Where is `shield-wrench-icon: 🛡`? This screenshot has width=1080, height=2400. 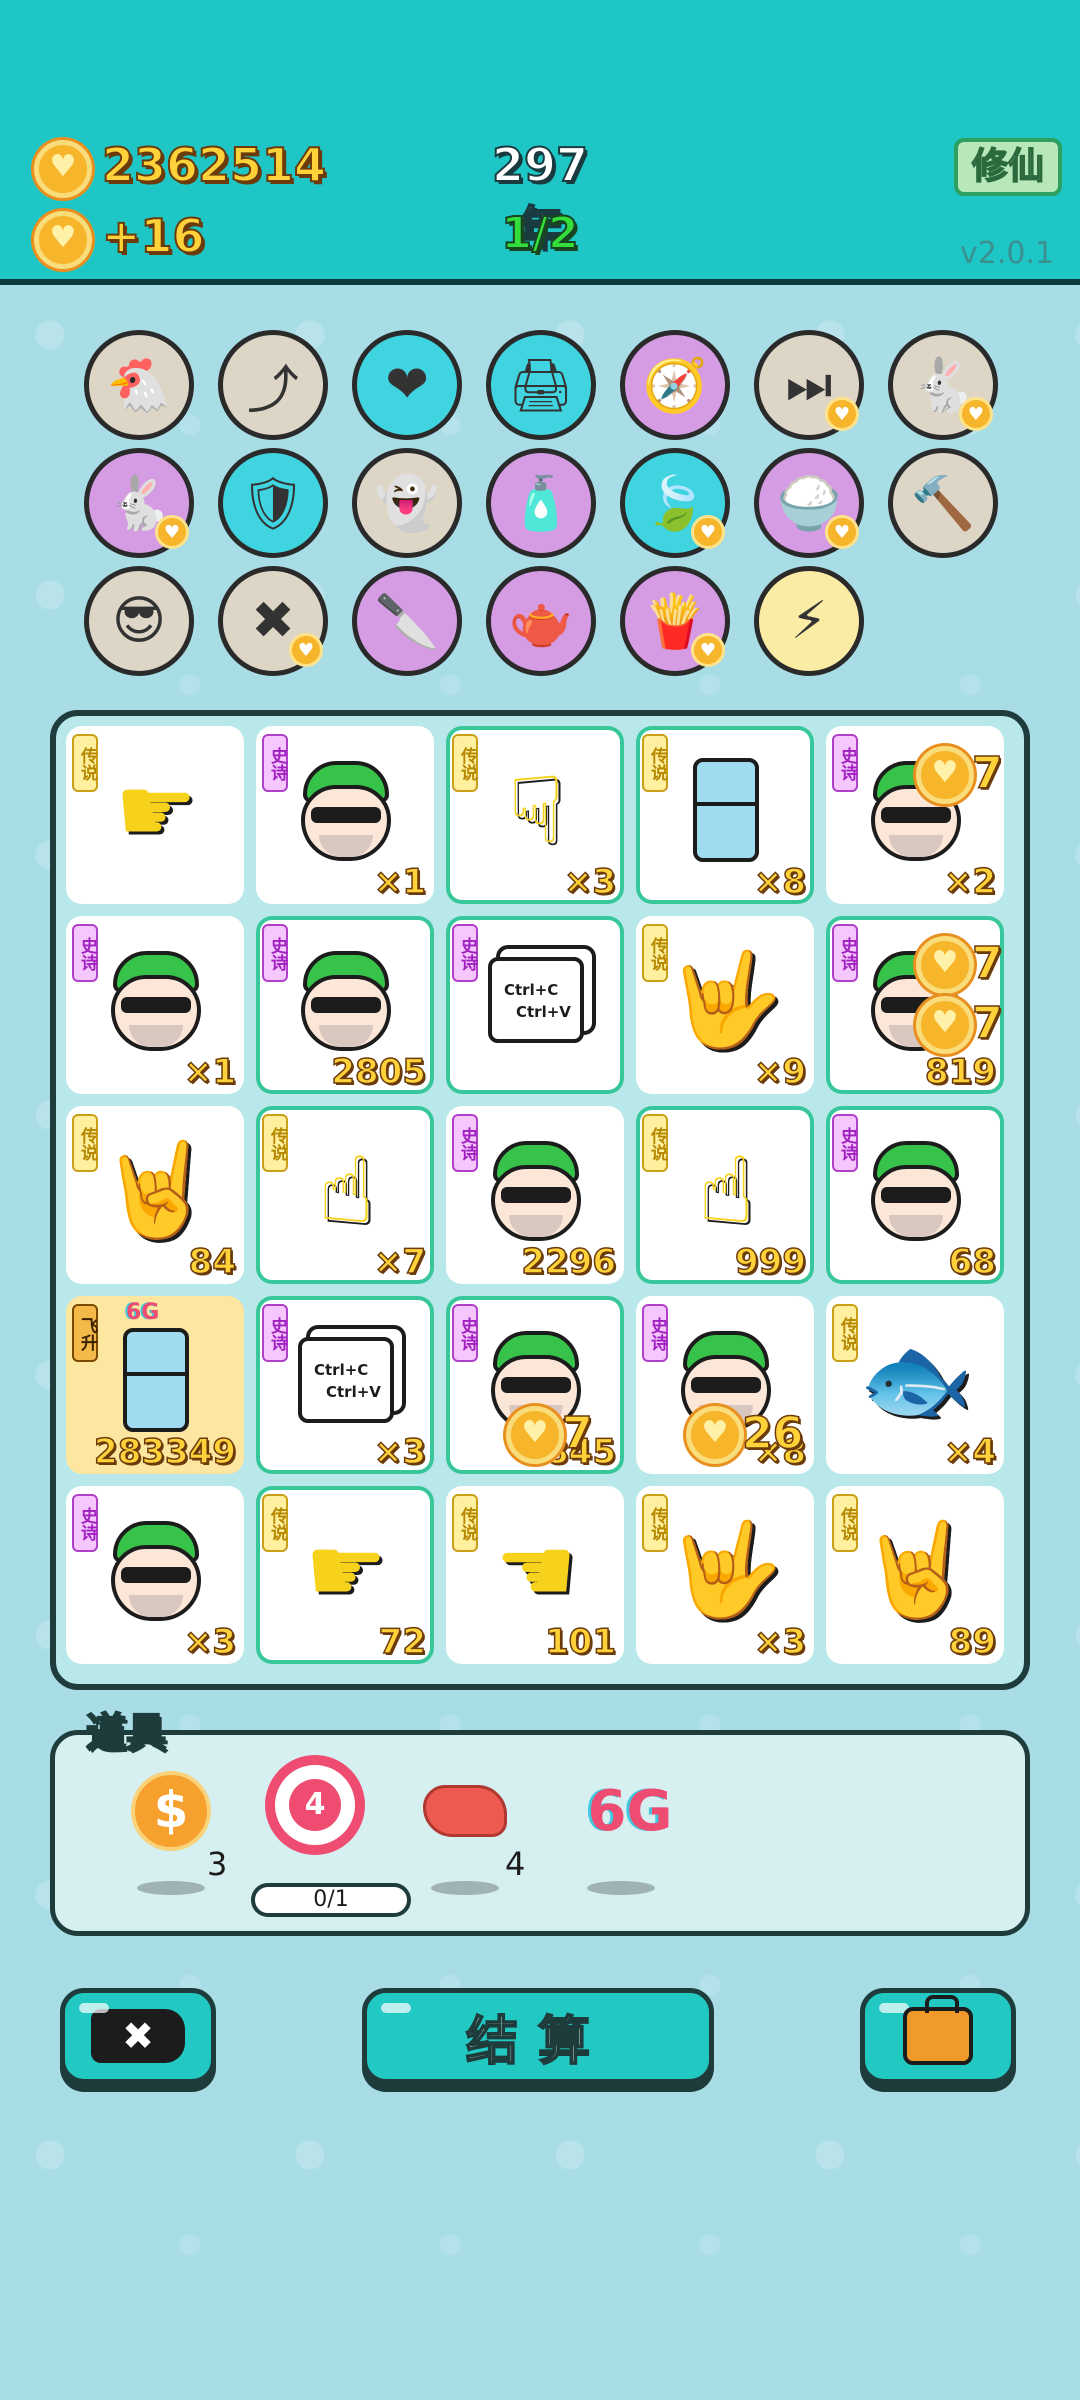
shield-wrench-icon: 🛡 is located at coordinates (272, 503).